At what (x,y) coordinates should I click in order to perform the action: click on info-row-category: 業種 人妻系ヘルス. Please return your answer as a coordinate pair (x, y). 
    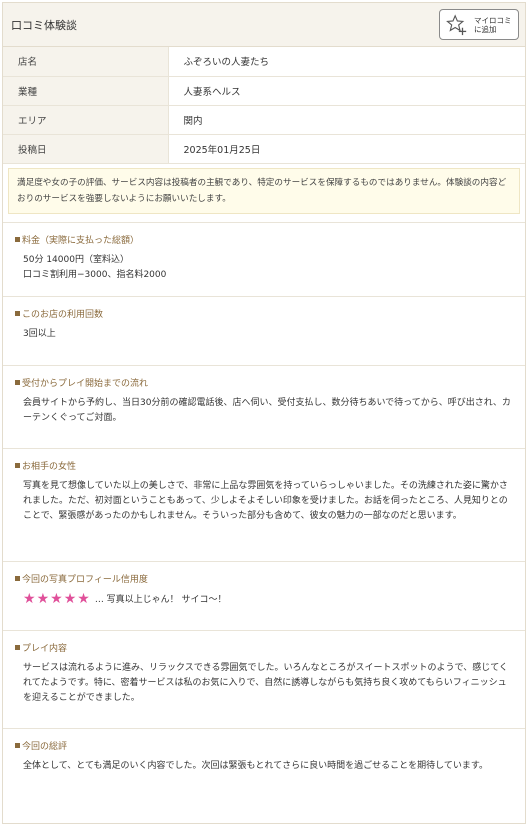
    Looking at the image, I should click on (264, 91).